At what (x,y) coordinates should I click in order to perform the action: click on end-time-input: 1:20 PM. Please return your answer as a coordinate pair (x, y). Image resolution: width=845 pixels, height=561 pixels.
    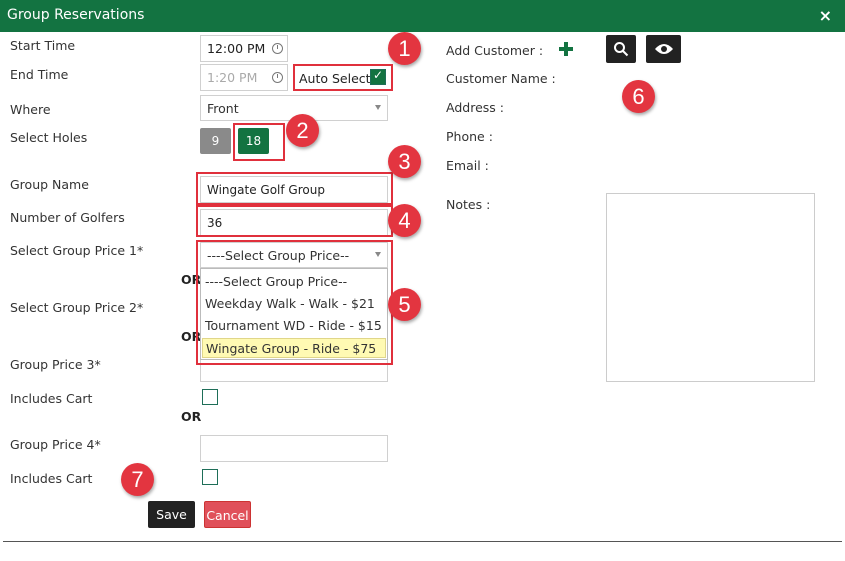
    Looking at the image, I should click on (244, 77).